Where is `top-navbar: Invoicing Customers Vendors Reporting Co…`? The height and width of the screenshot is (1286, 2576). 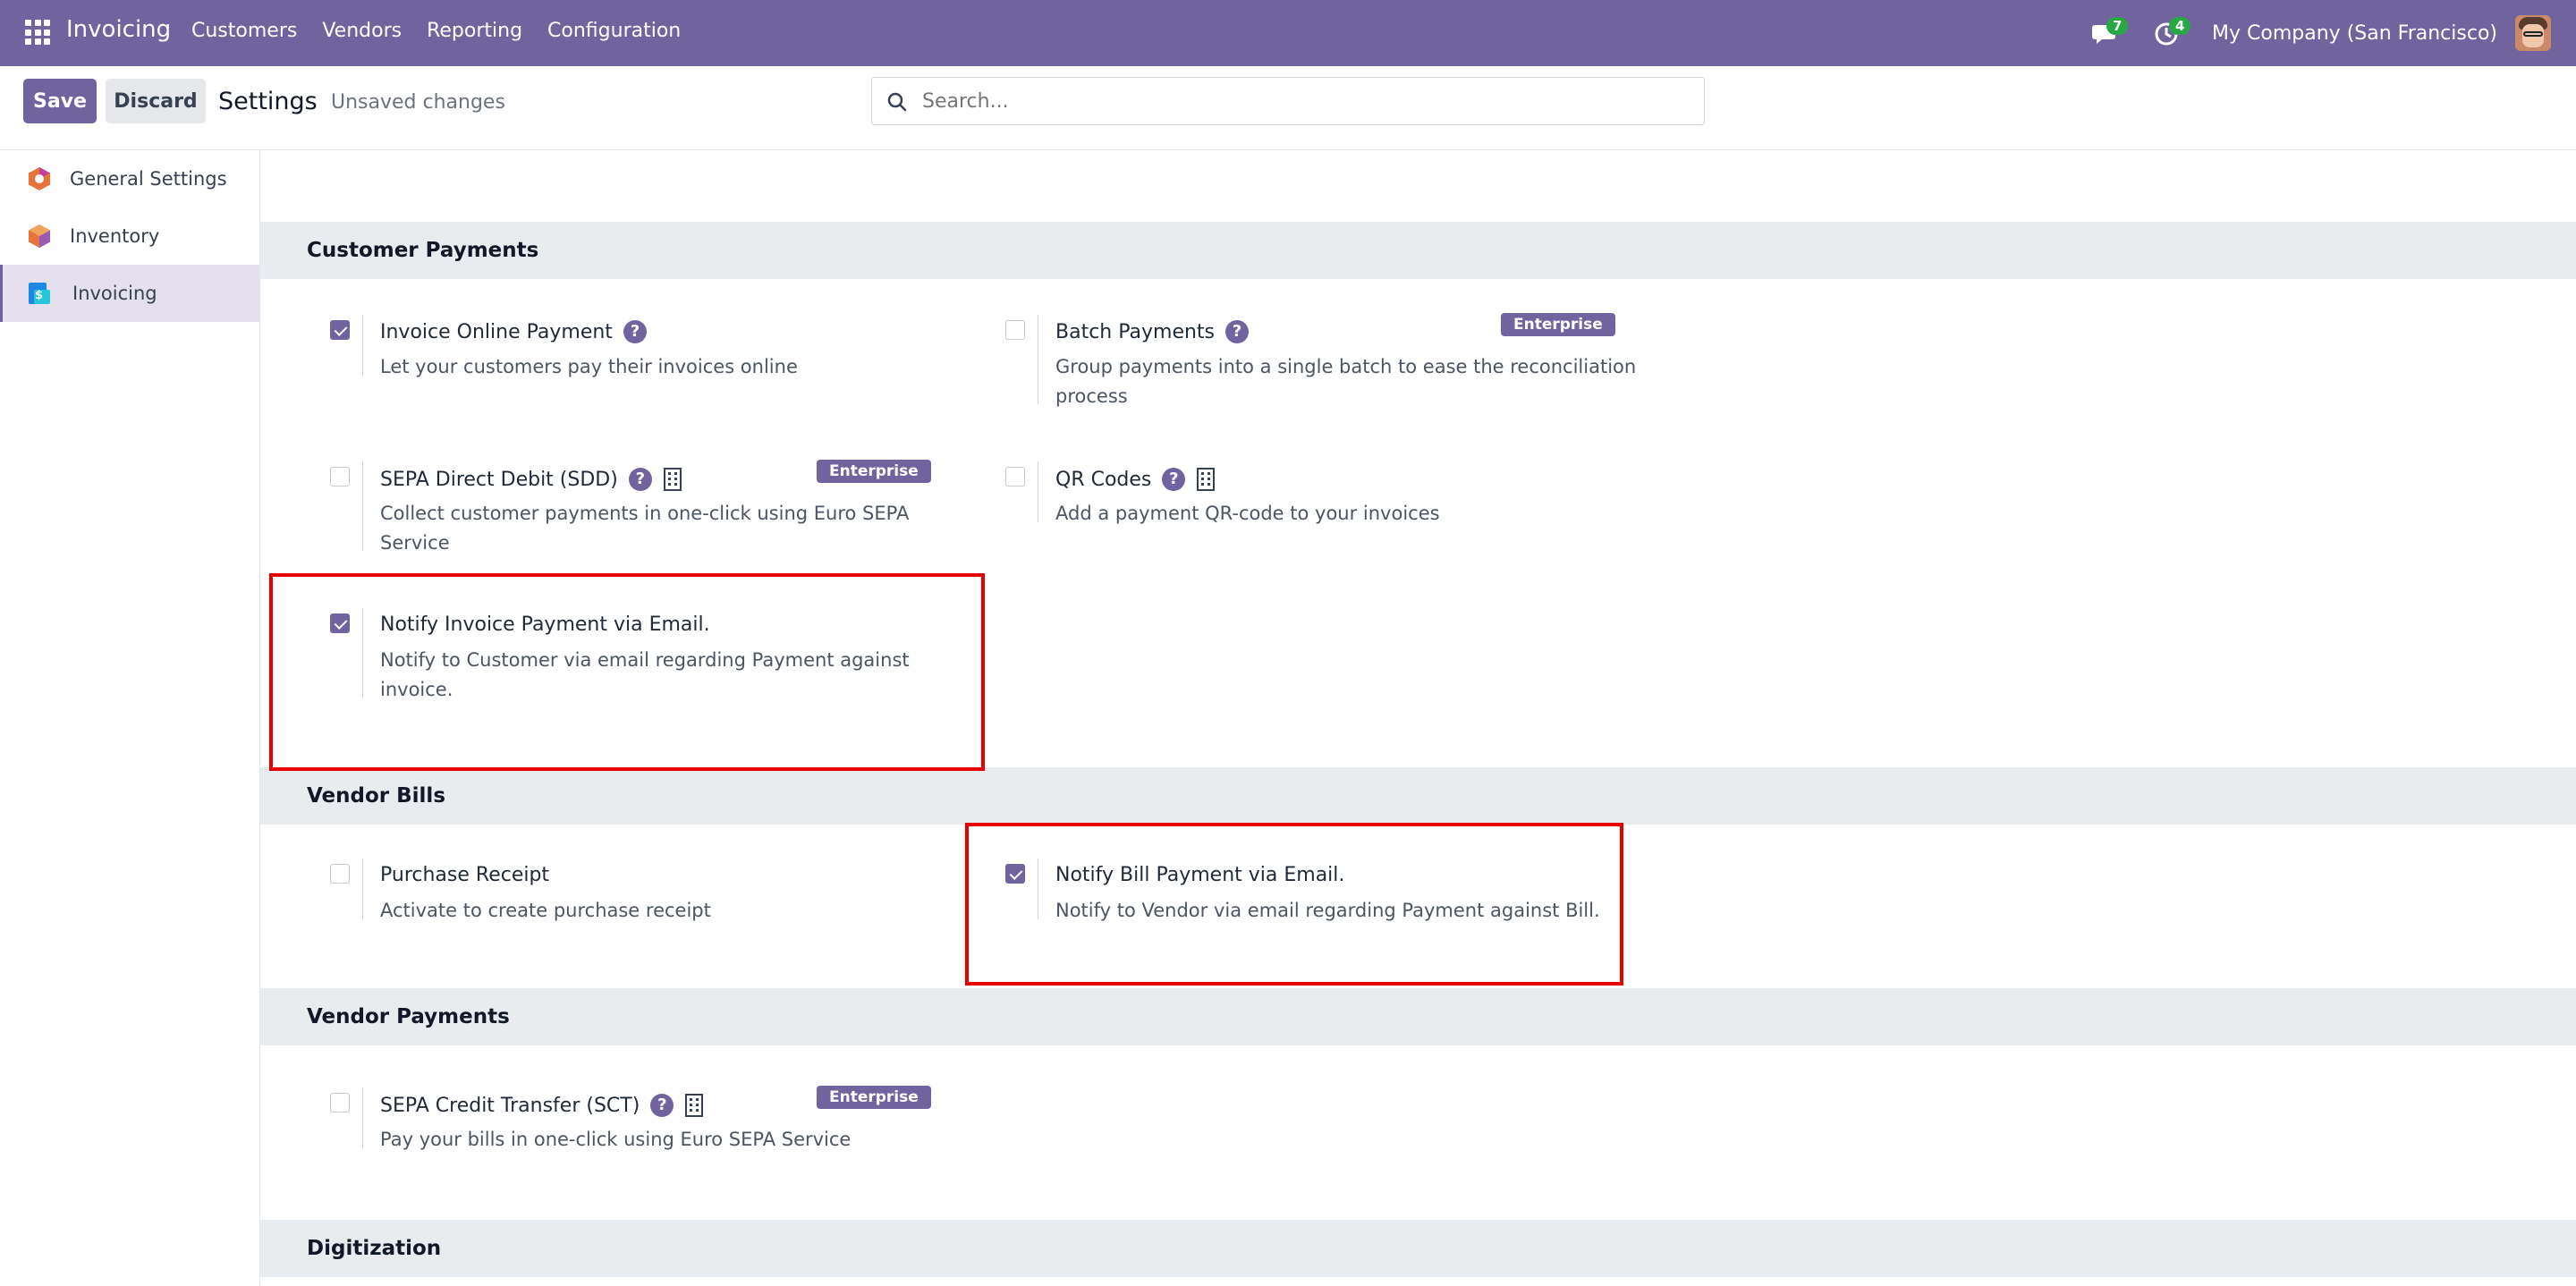
top-navbar: Invoicing Customers Vendors Reporting Co… is located at coordinates (1288, 33).